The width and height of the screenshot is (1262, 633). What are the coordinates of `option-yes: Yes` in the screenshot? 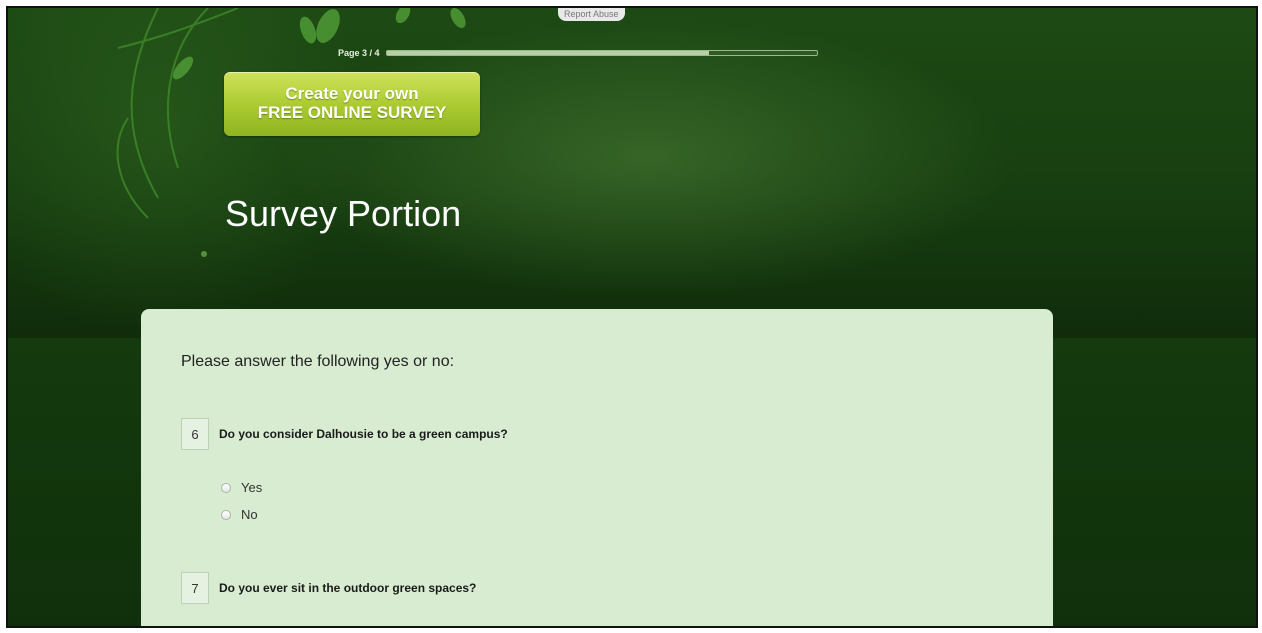 It's located at (241, 487).